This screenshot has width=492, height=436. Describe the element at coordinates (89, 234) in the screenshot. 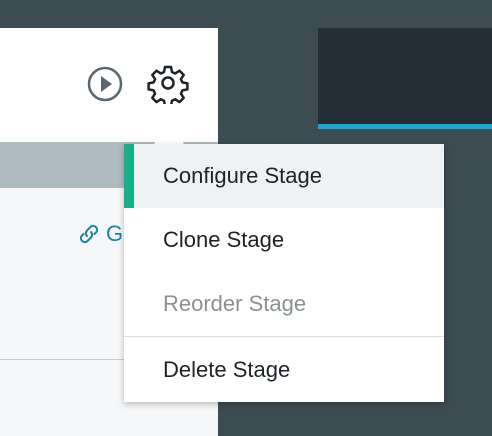

I see `link-icon` at that location.